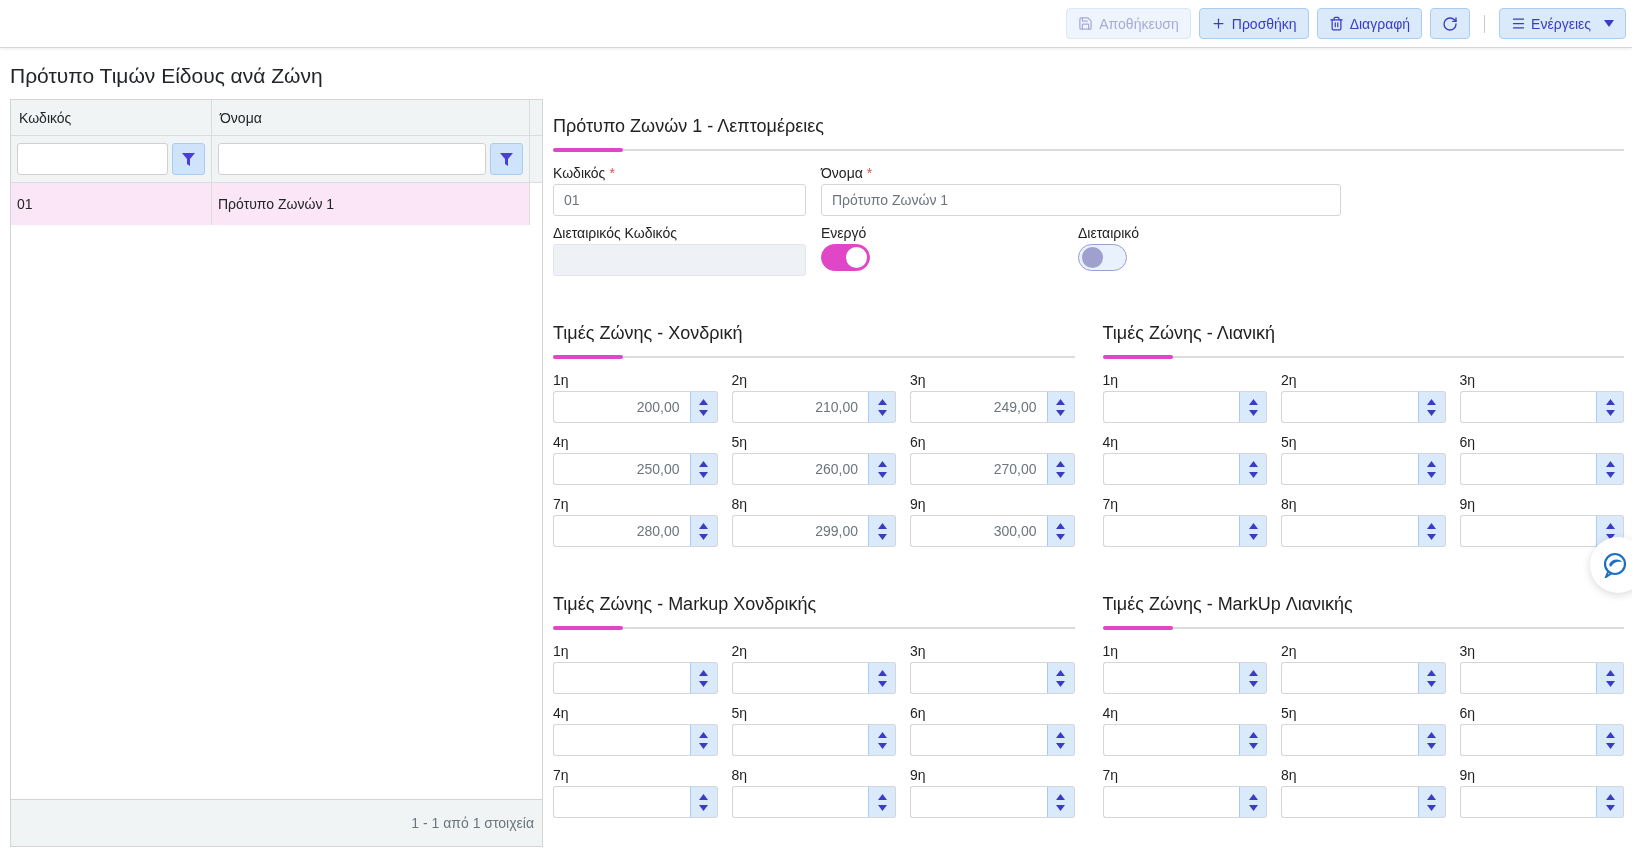 This screenshot has width=1632, height=853. Describe the element at coordinates (1369, 23) in the screenshot. I see `delete-button: Διαγραφή` at that location.